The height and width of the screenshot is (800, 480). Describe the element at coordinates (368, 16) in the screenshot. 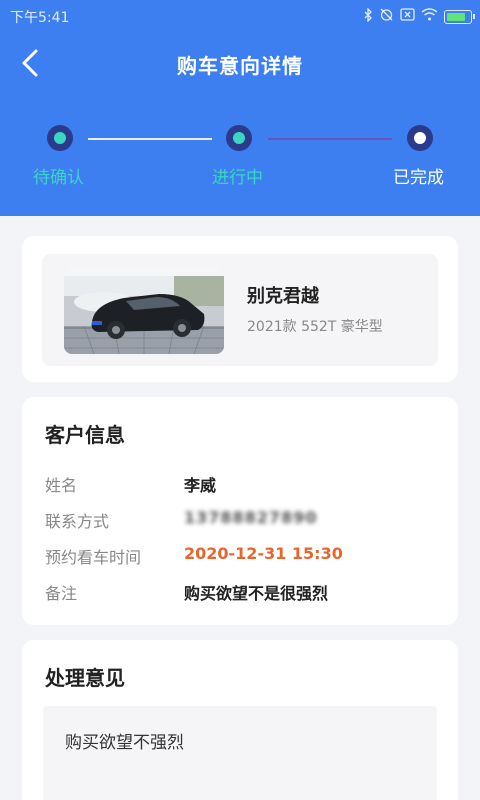

I see `bluetooth-icon` at that location.